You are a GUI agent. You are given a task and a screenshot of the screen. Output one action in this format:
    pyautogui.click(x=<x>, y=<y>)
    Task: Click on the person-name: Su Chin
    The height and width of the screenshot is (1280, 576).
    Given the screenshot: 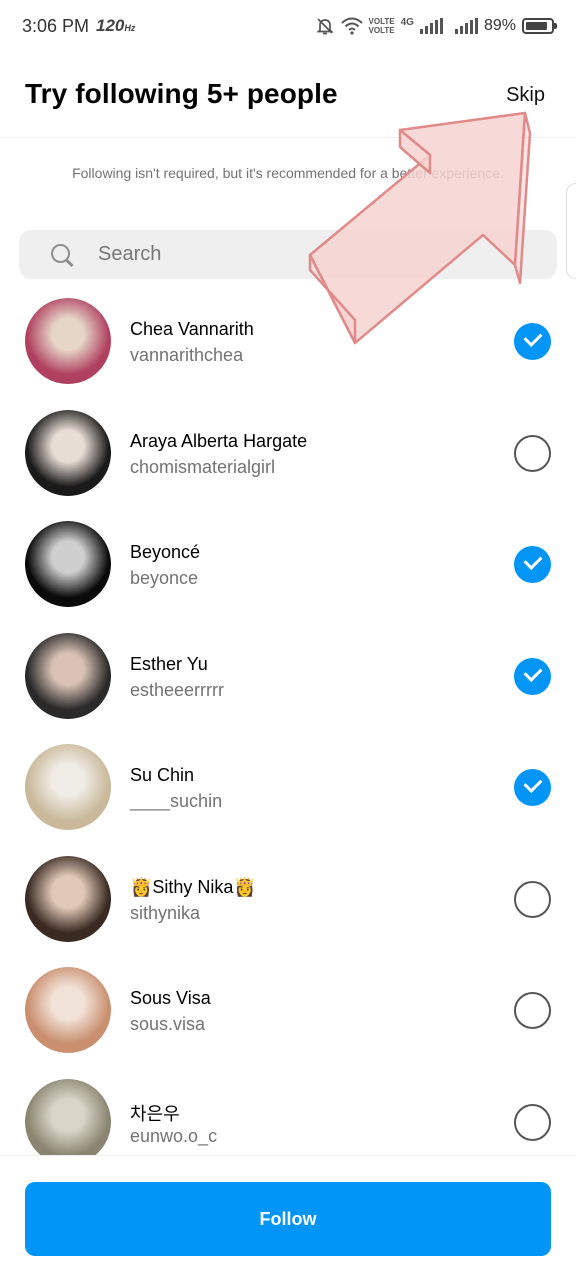 What is the action you would take?
    pyautogui.click(x=162, y=775)
    